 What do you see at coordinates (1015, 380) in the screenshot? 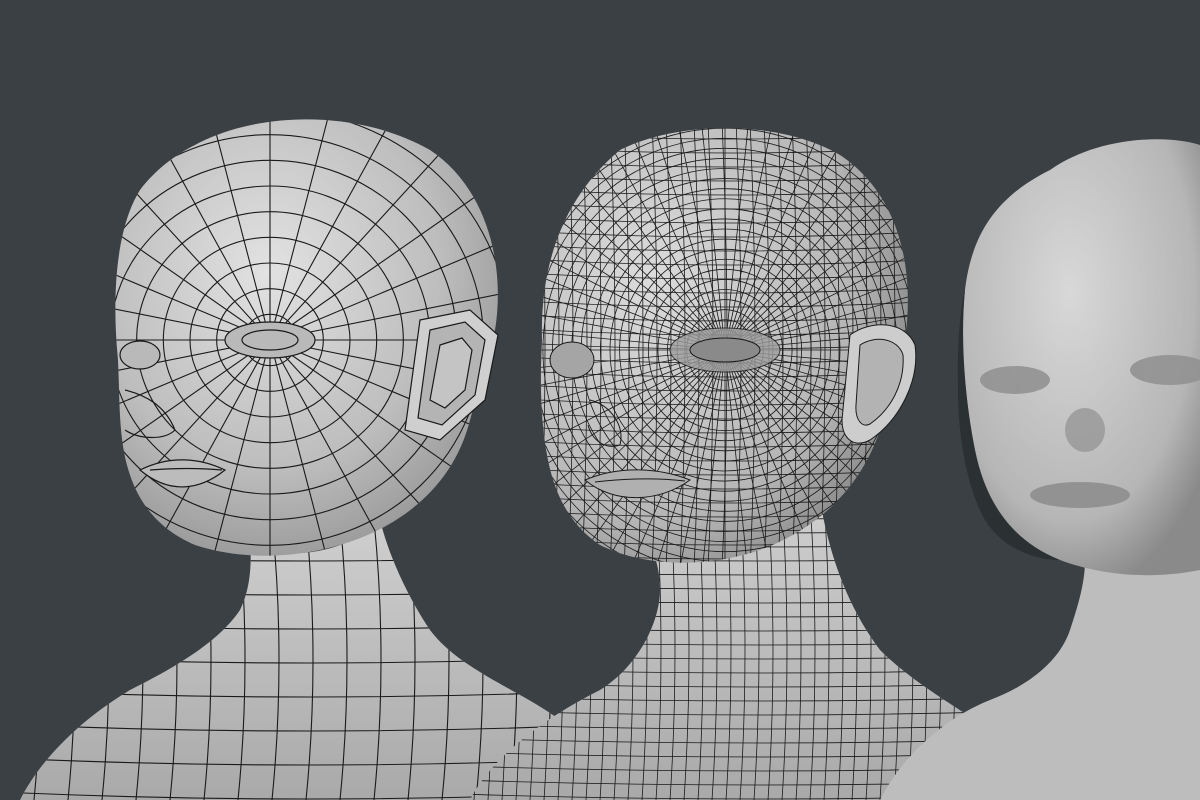
I see `eye-left` at bounding box center [1015, 380].